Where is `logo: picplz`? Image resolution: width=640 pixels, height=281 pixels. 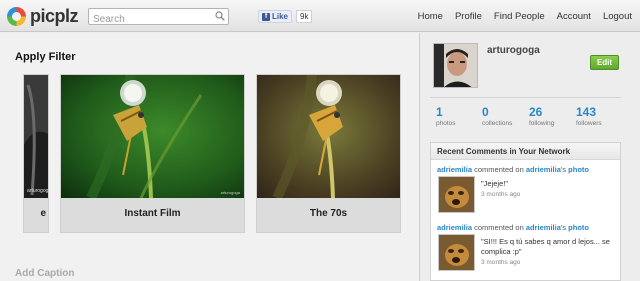 logo: picplz is located at coordinates (43, 16).